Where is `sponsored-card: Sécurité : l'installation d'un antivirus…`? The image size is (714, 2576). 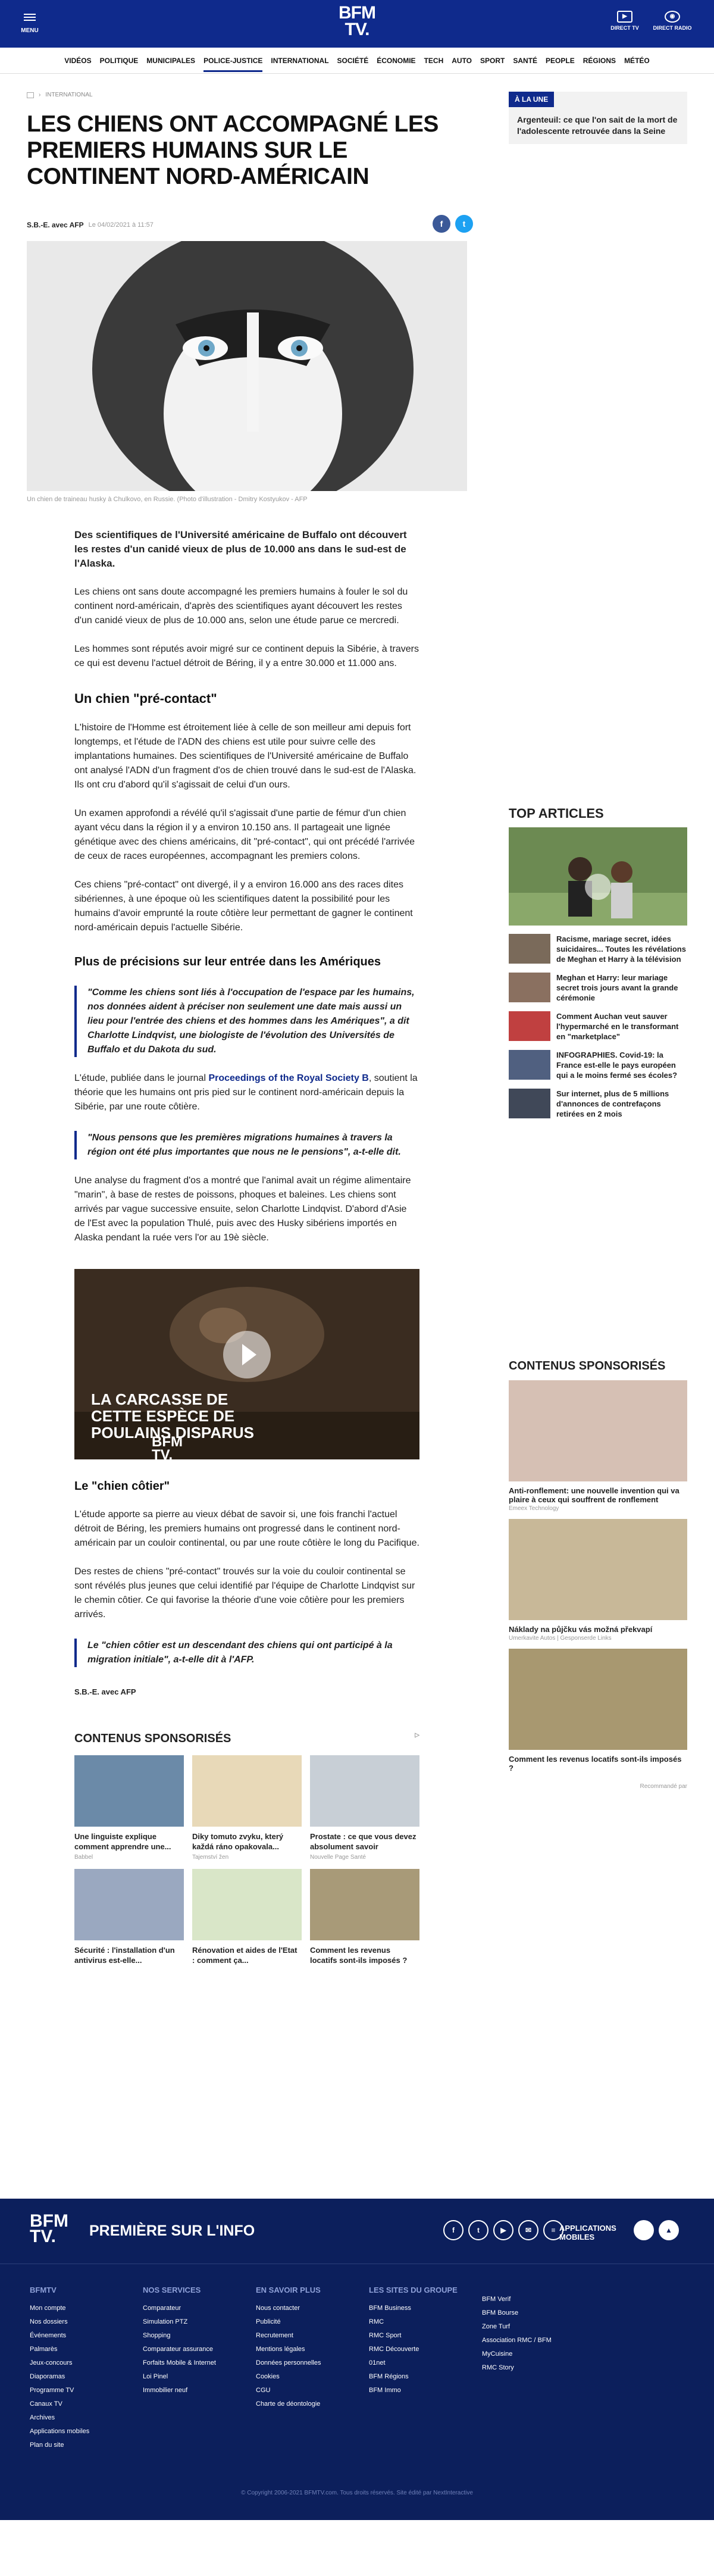
sponsored-card: Sécurité : l'installation d'un antivirus… is located at coordinates (129, 1918).